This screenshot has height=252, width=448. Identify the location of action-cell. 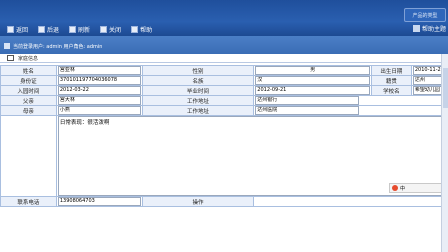
(350, 201).